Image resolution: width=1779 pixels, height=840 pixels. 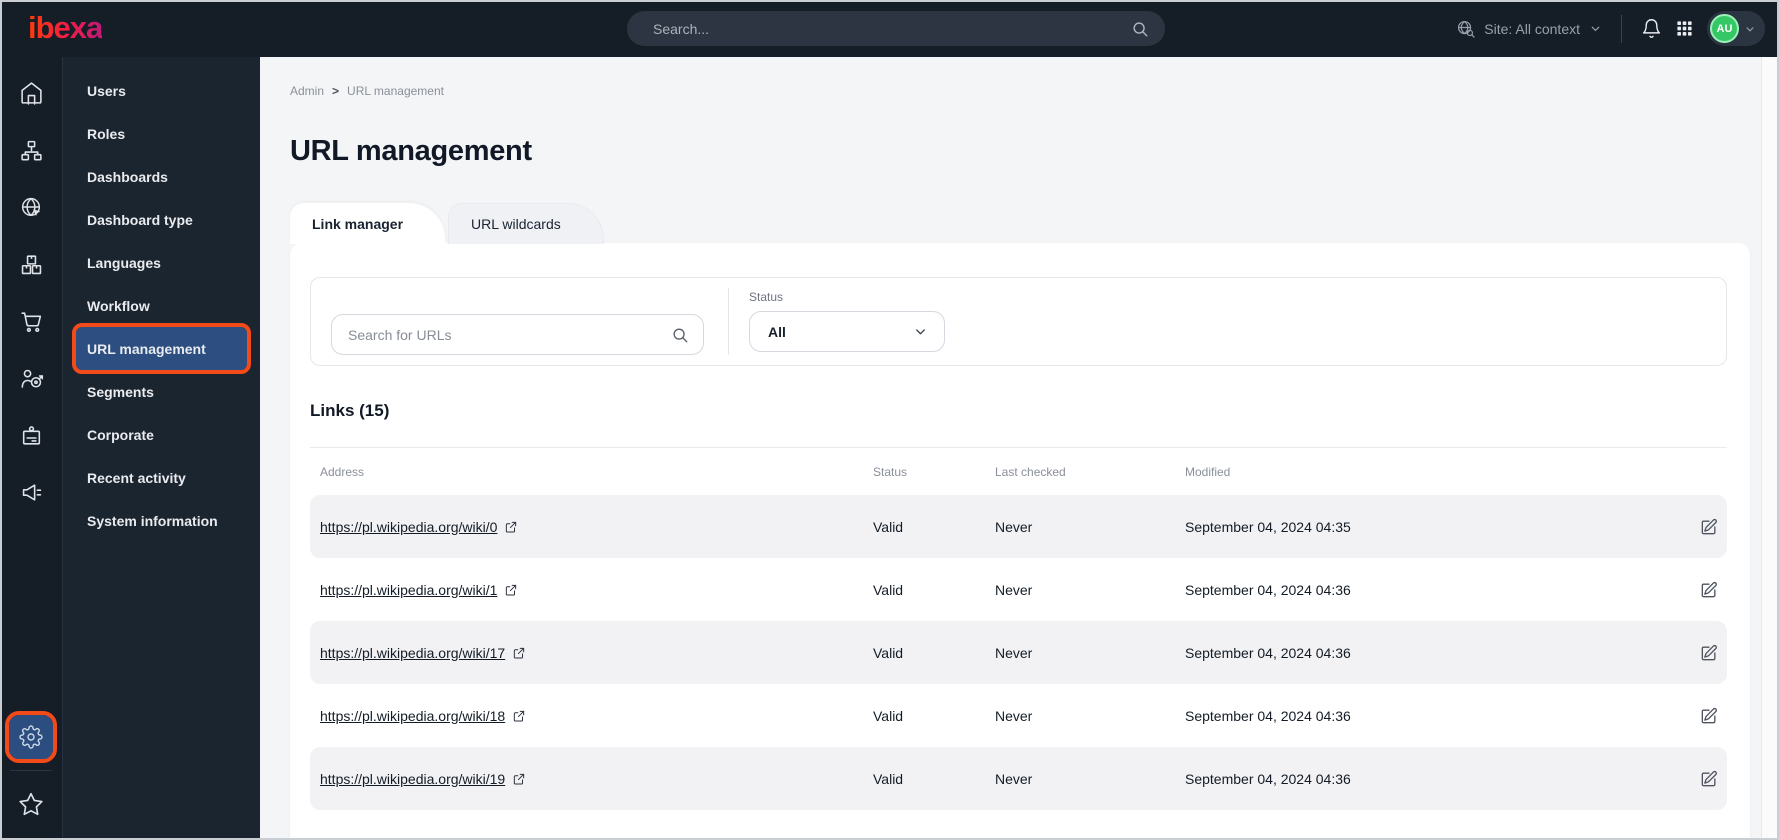 What do you see at coordinates (408, 527) in the screenshot?
I see `url-link: https://pl.wikipedia.org/wiki/0` at bounding box center [408, 527].